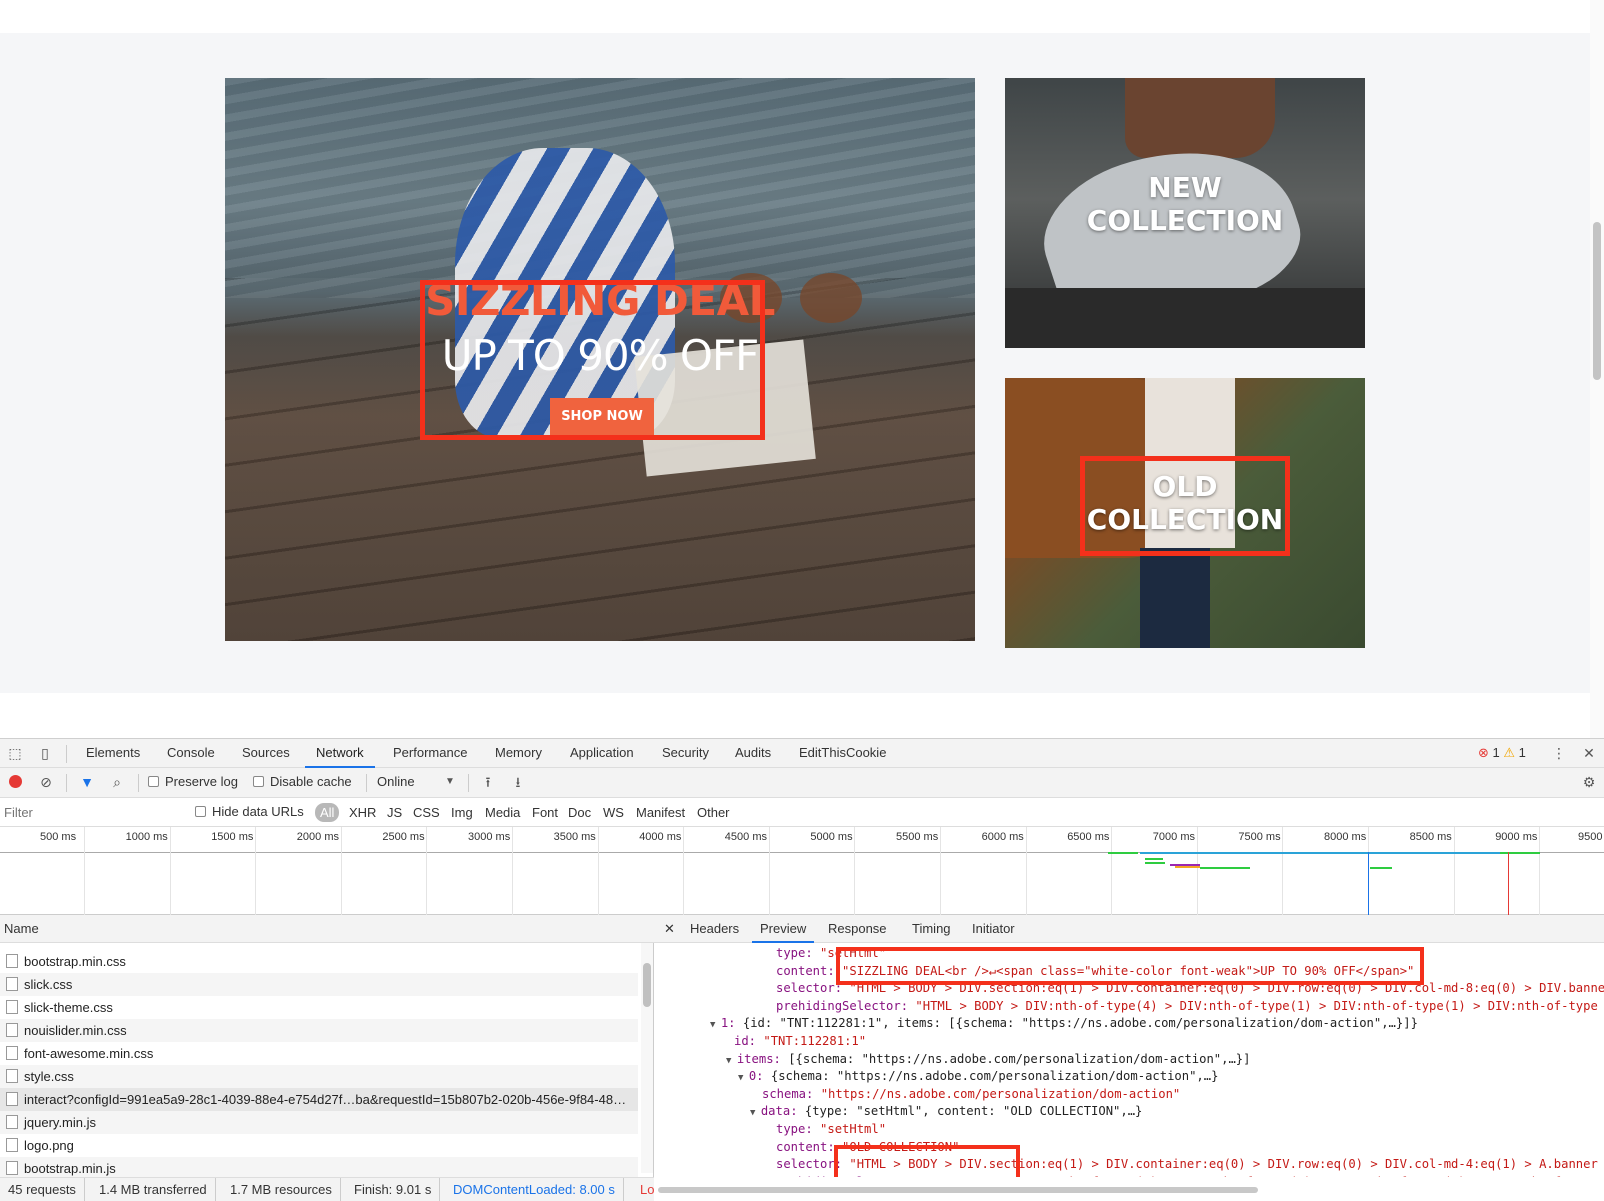  I want to click on import-har-icon: ⭱, so click(488, 782).